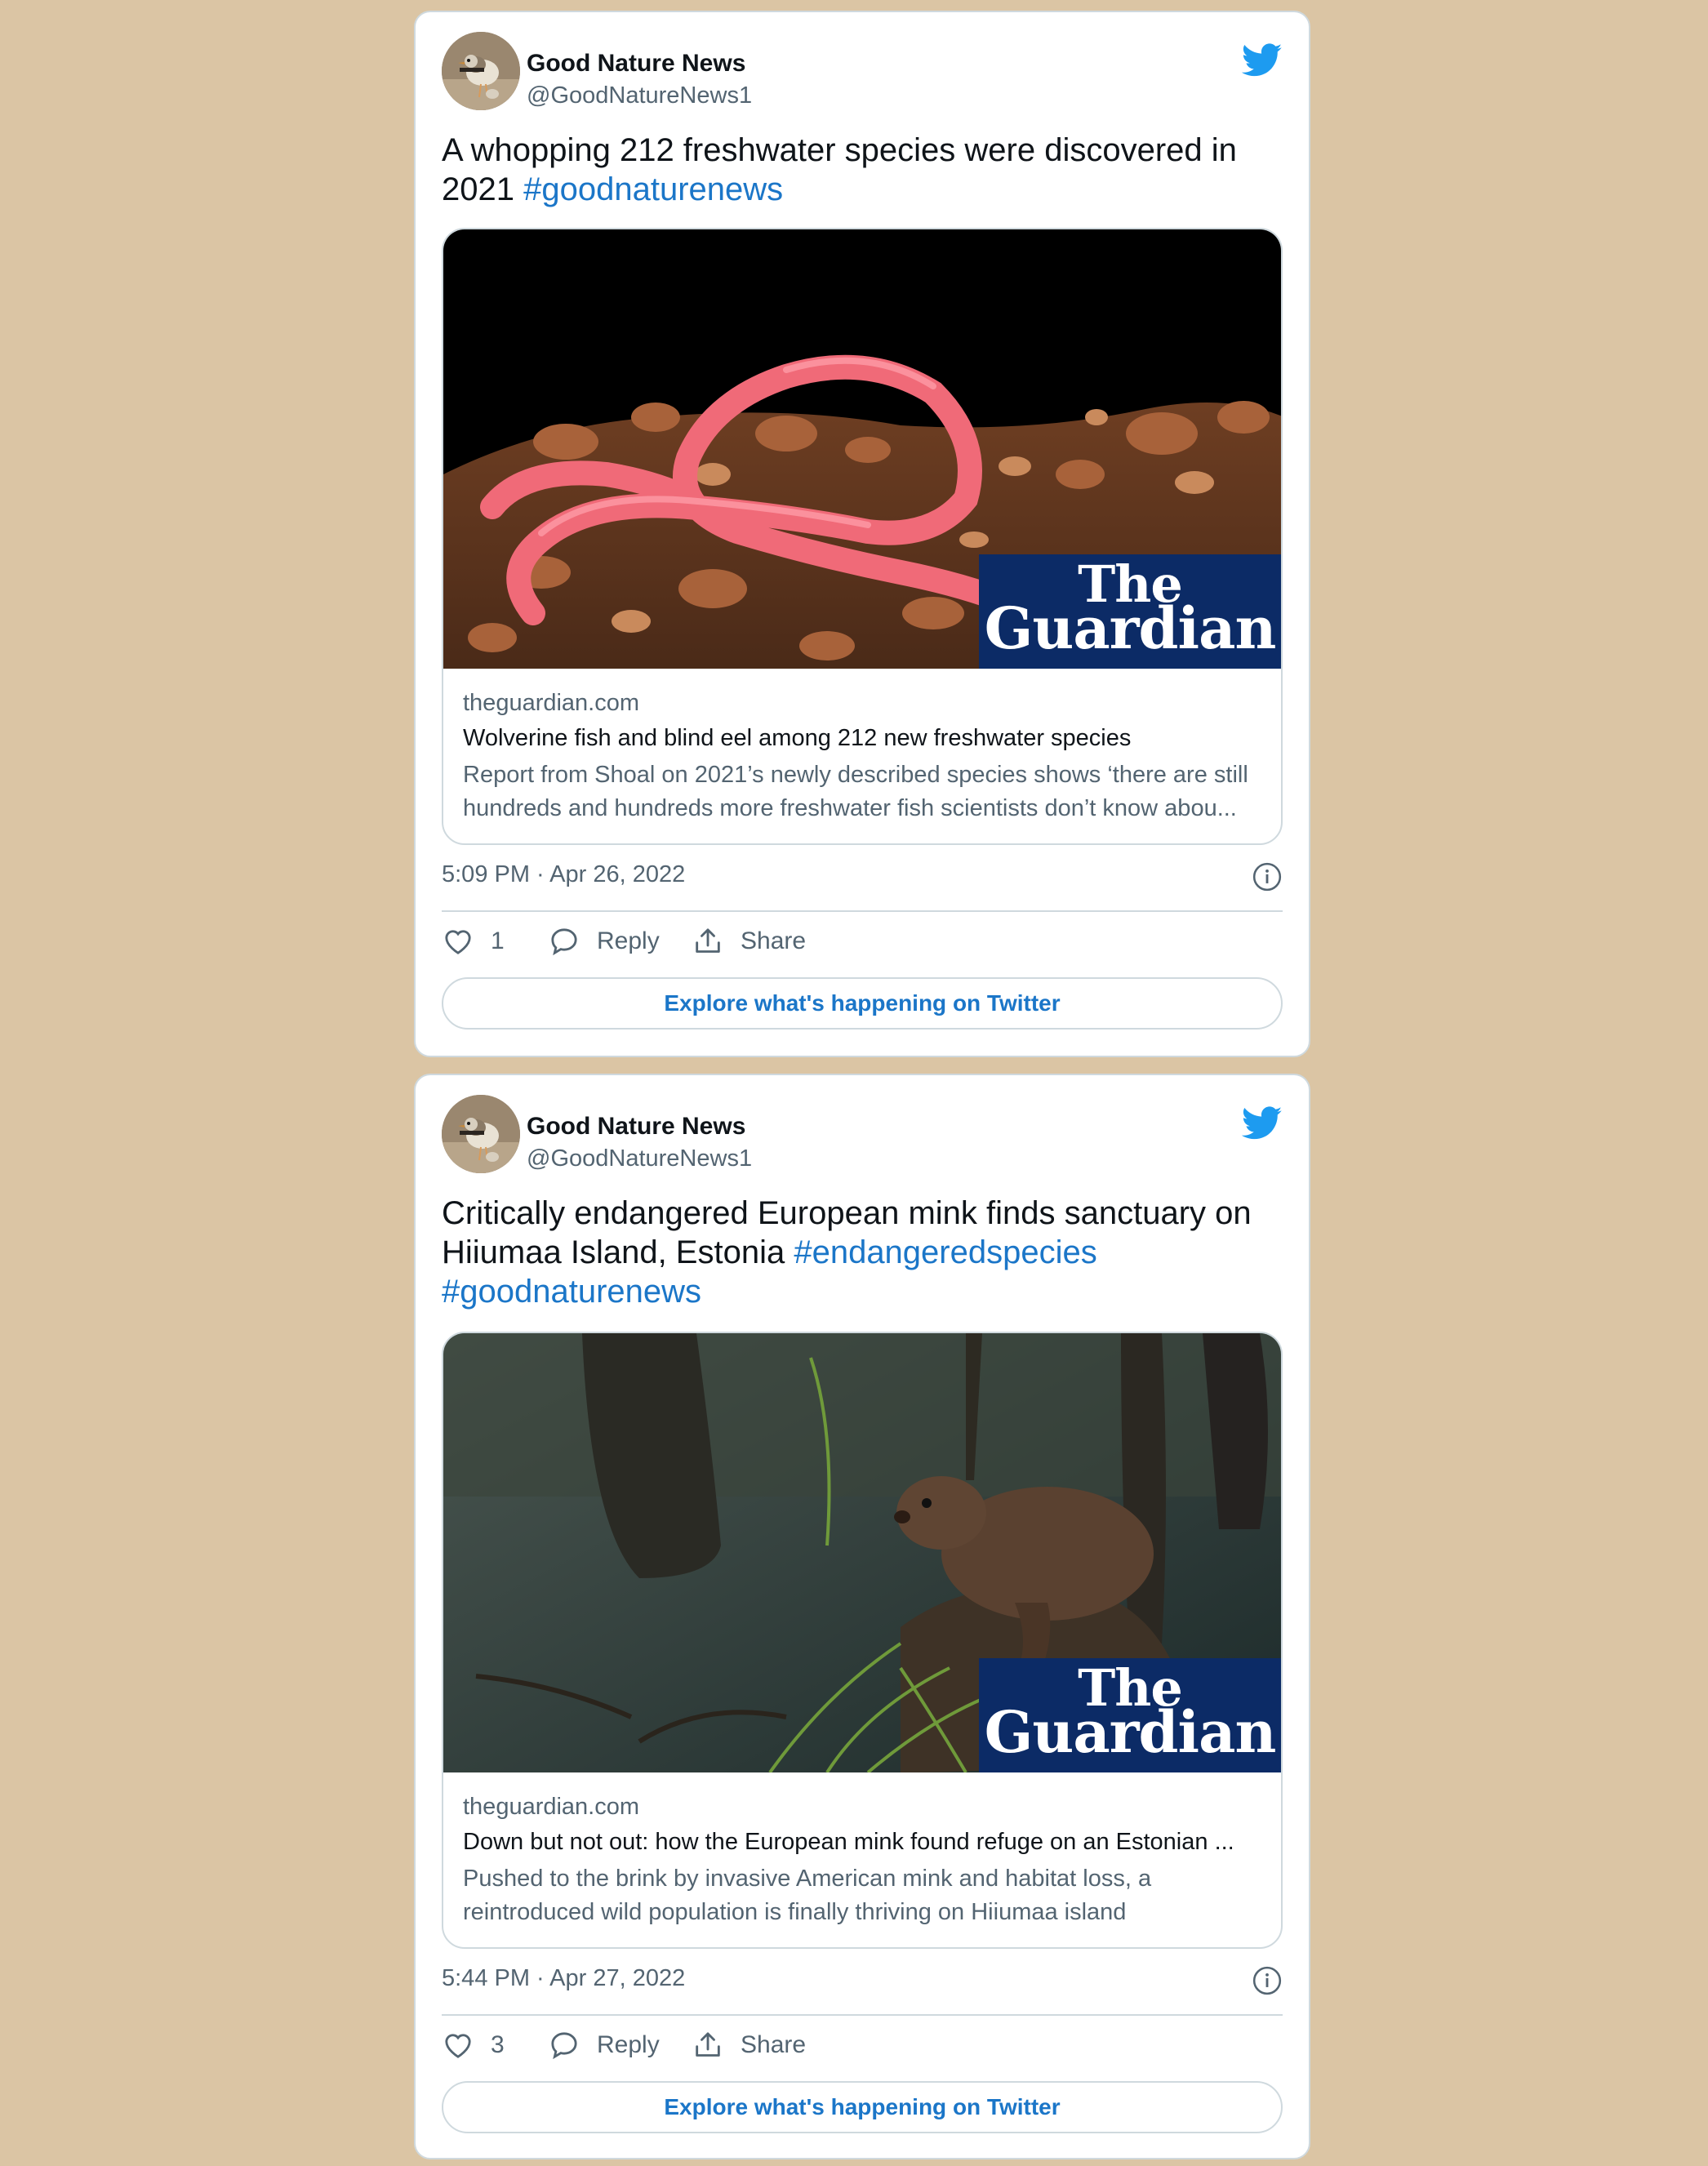 This screenshot has width=1708, height=2166. What do you see at coordinates (563, 1978) in the screenshot?
I see `tweet-timestamp: 5:44 PM · Apr 27, 2022` at bounding box center [563, 1978].